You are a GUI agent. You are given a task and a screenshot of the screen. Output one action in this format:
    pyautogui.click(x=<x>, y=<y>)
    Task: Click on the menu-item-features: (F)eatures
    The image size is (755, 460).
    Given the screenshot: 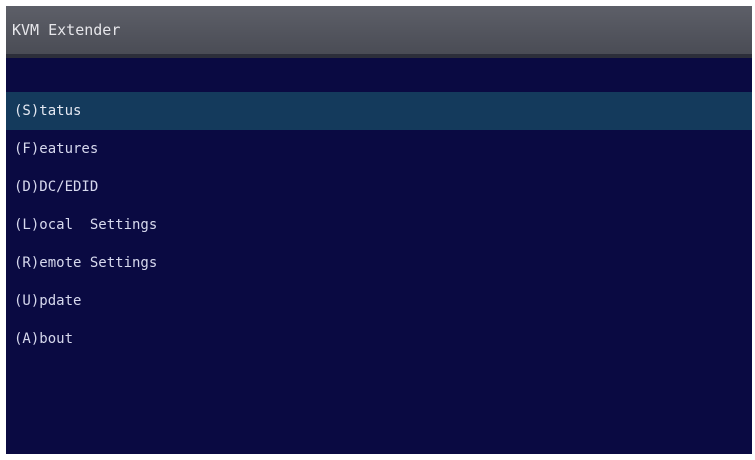 What is the action you would take?
    pyautogui.click(x=379, y=149)
    